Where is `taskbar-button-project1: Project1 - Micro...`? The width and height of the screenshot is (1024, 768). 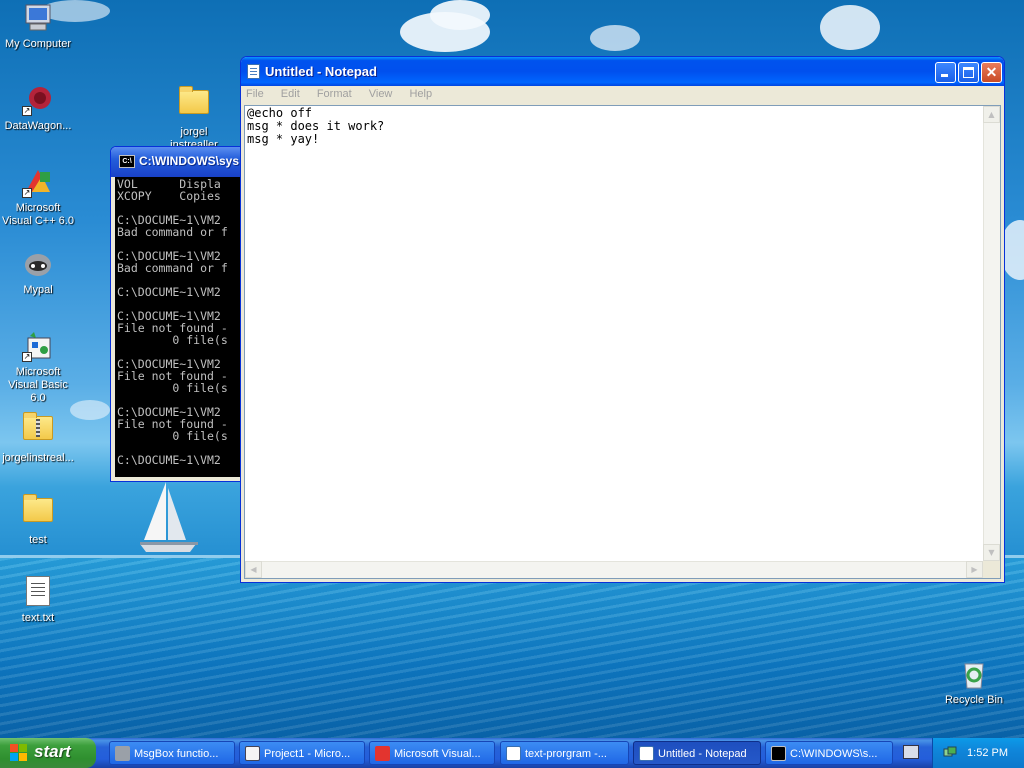
taskbar-button-project1: Project1 - Micro... is located at coordinates (302, 753).